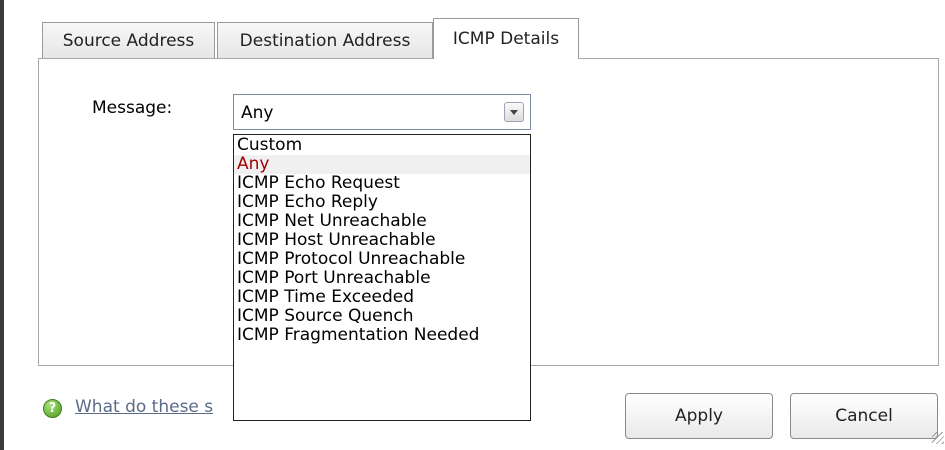 The width and height of the screenshot is (945, 450). I want to click on dropdown-option-selected: Any, so click(382, 164).